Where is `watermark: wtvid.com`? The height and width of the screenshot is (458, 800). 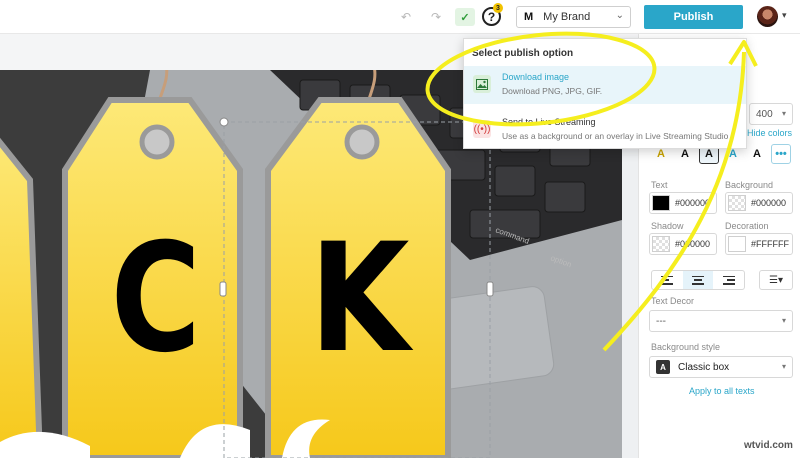
watermark: wtvid.com is located at coordinates (768, 445).